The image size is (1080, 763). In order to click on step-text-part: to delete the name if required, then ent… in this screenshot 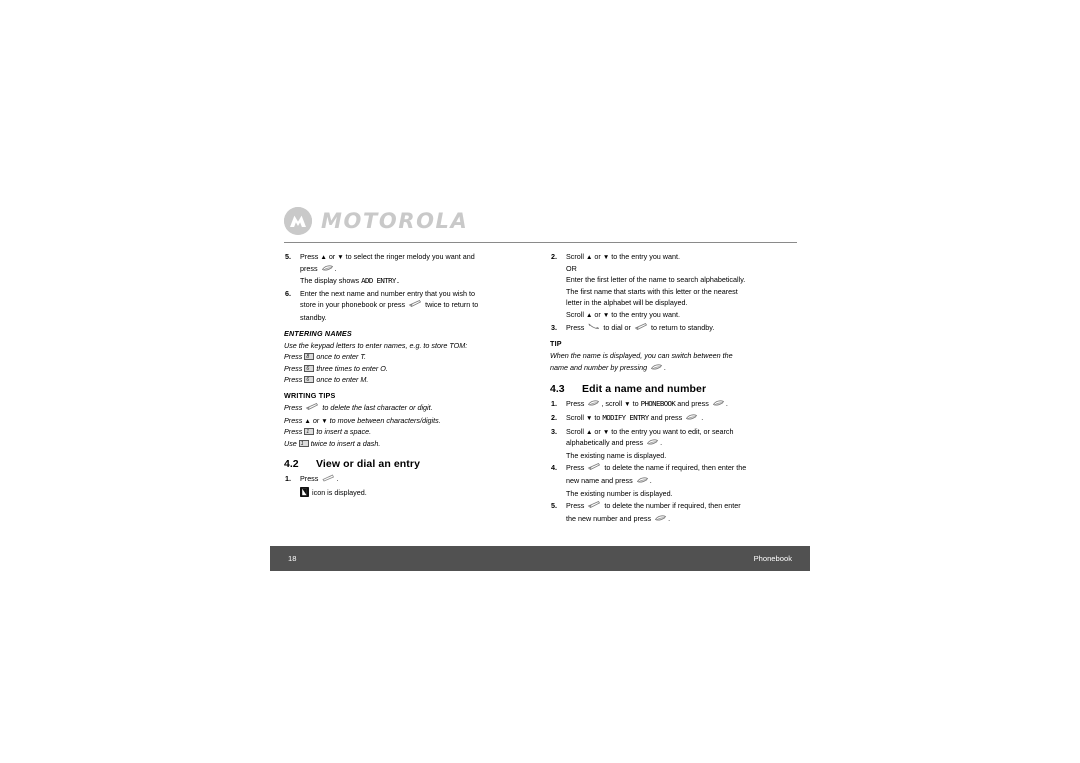, I will do `click(675, 468)`.